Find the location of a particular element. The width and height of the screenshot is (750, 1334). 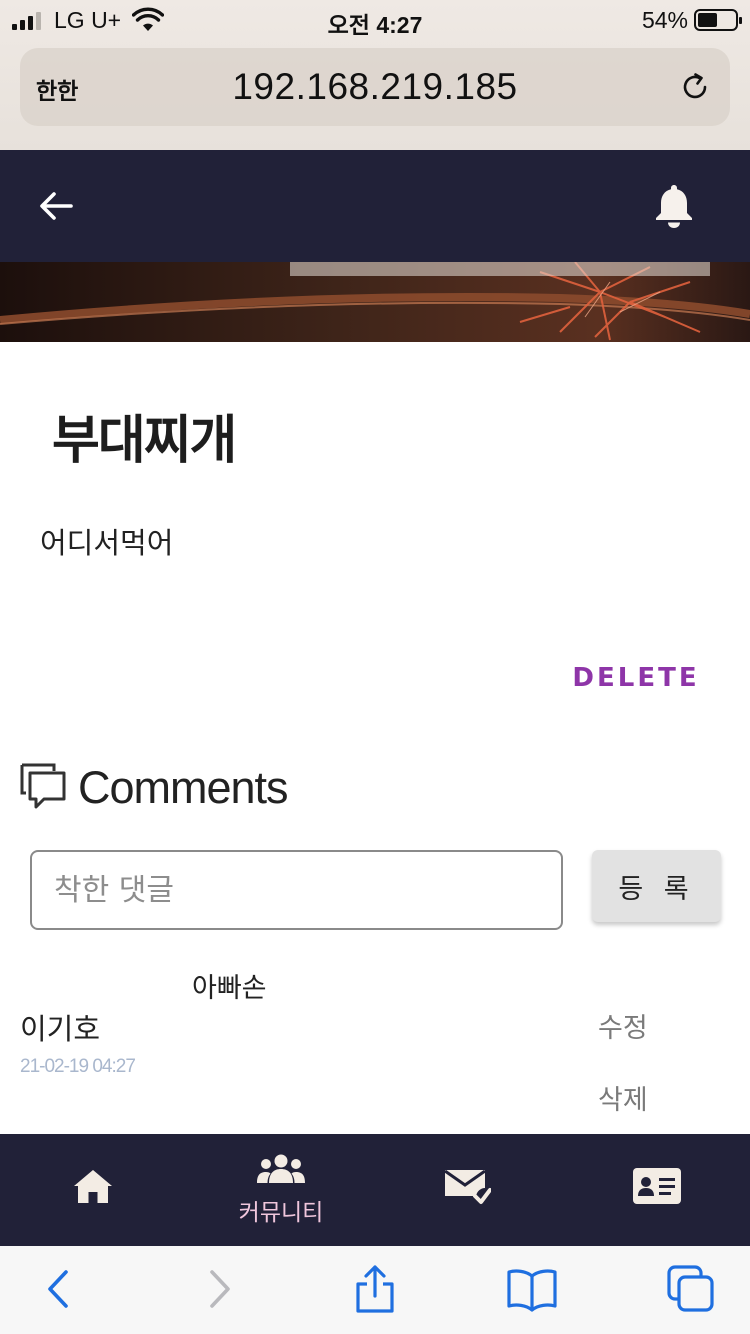

nav-profile is located at coordinates (657, 1190).